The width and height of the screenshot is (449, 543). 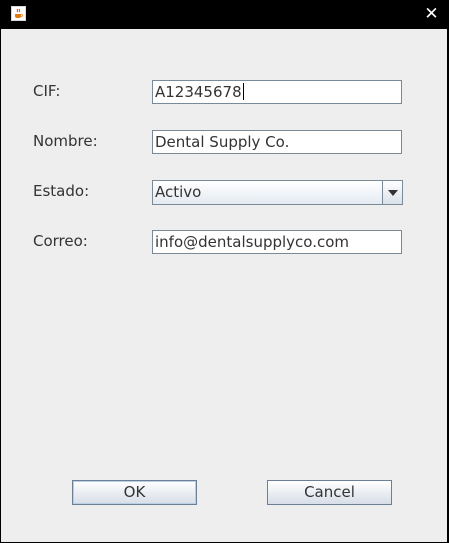 What do you see at coordinates (18, 13) in the screenshot?
I see `java-coffee-icon` at bounding box center [18, 13].